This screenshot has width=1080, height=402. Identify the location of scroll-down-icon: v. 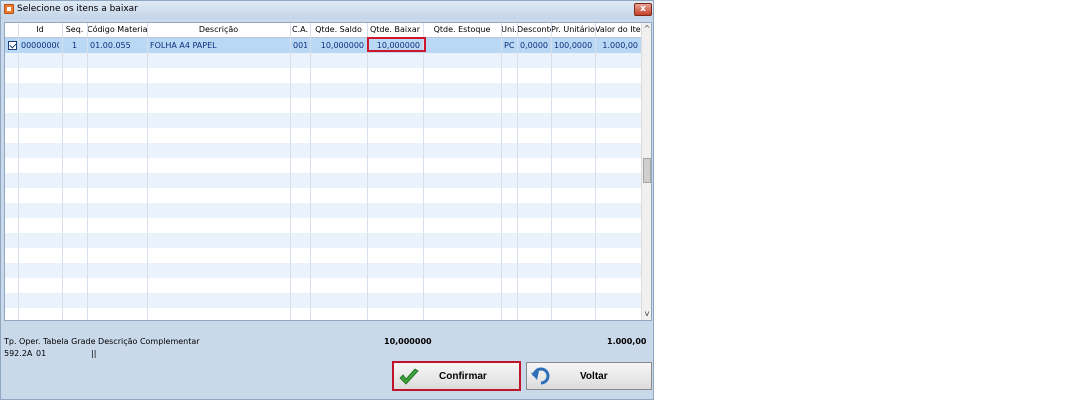
(646, 314).